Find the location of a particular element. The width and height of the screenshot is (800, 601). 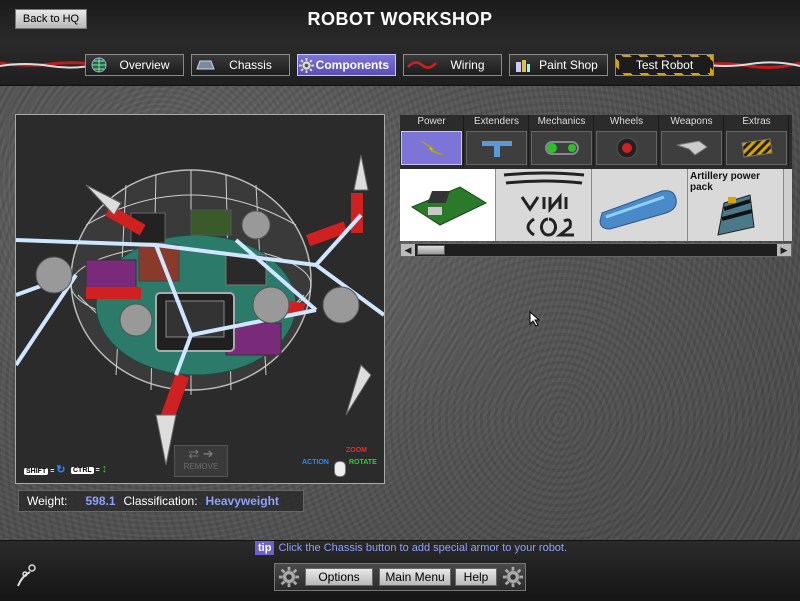

scroll-thumb is located at coordinates (431, 250).